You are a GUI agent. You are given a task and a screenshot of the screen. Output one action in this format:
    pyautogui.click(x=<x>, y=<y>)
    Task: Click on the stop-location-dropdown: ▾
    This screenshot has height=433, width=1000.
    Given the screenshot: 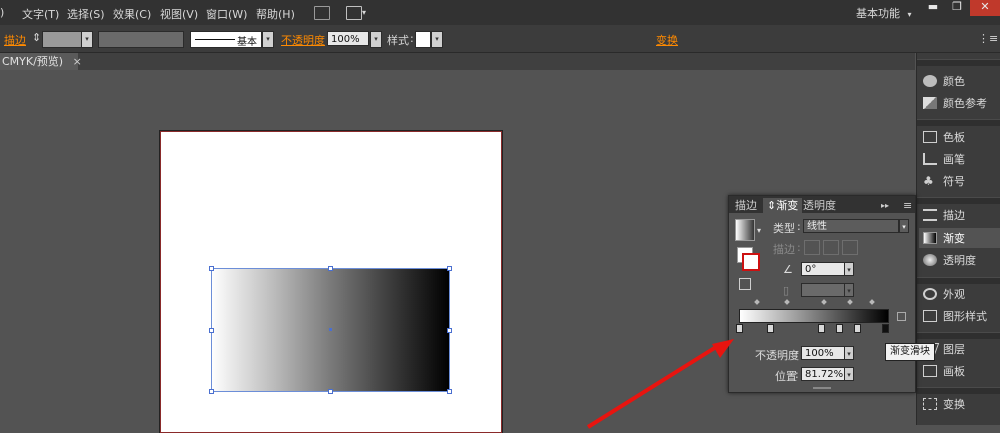 What is the action you would take?
    pyautogui.click(x=849, y=374)
    